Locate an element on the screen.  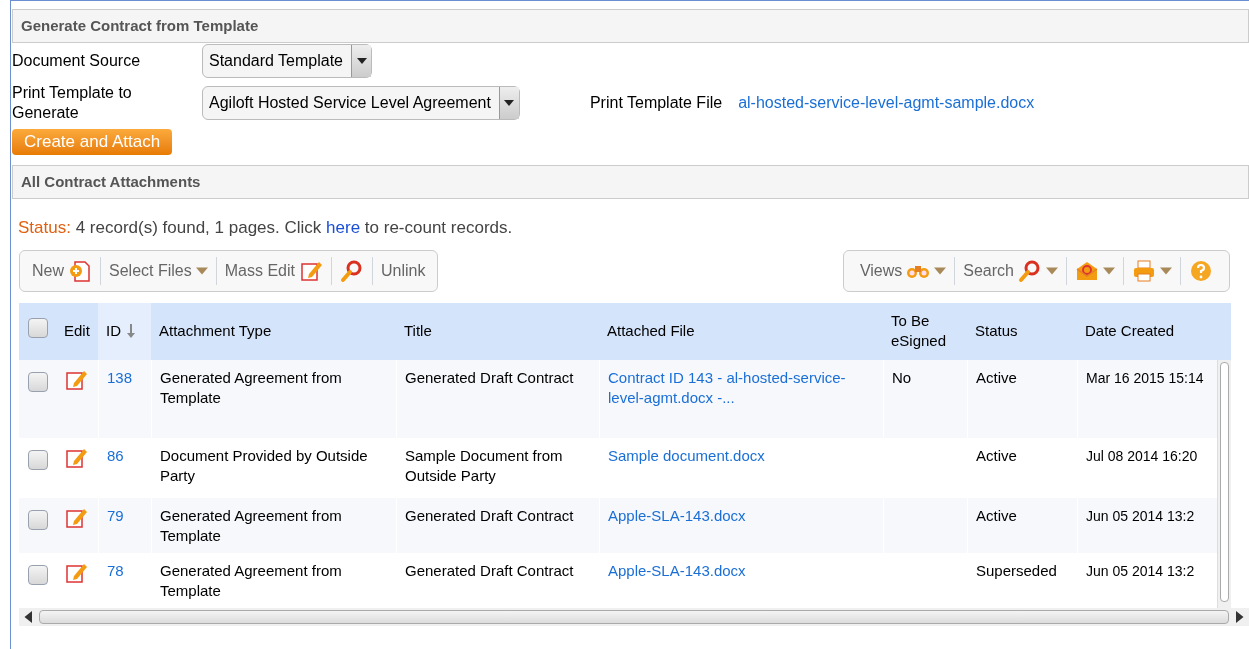
column-header: Attached File is located at coordinates (741, 331).